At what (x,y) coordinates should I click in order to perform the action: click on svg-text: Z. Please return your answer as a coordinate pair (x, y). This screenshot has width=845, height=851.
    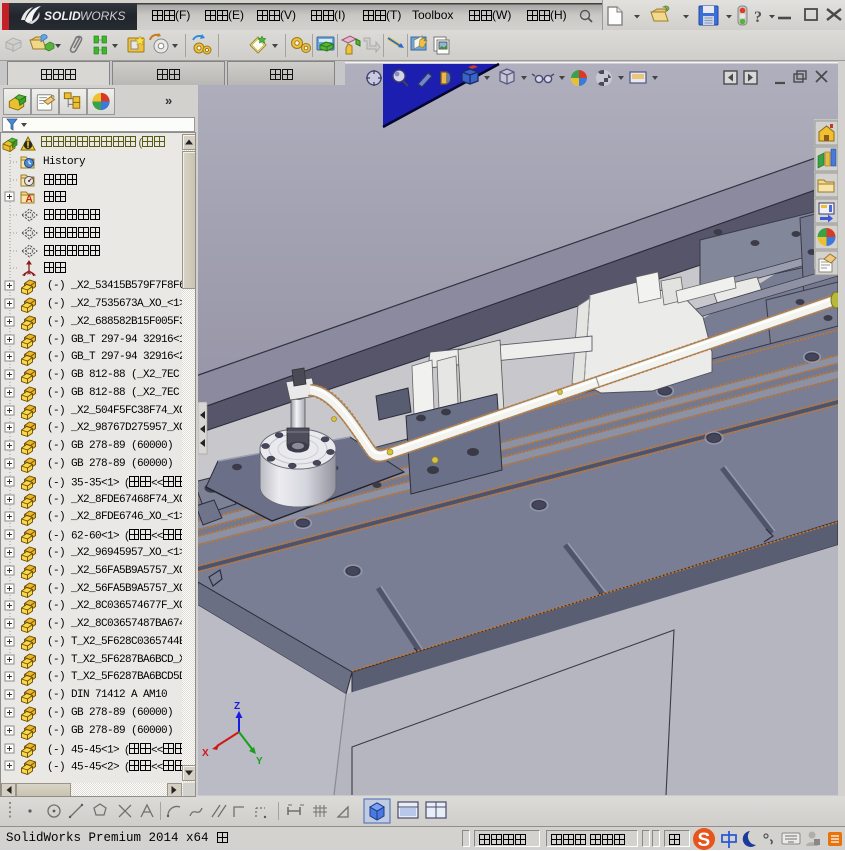
    Looking at the image, I should click on (237, 706).